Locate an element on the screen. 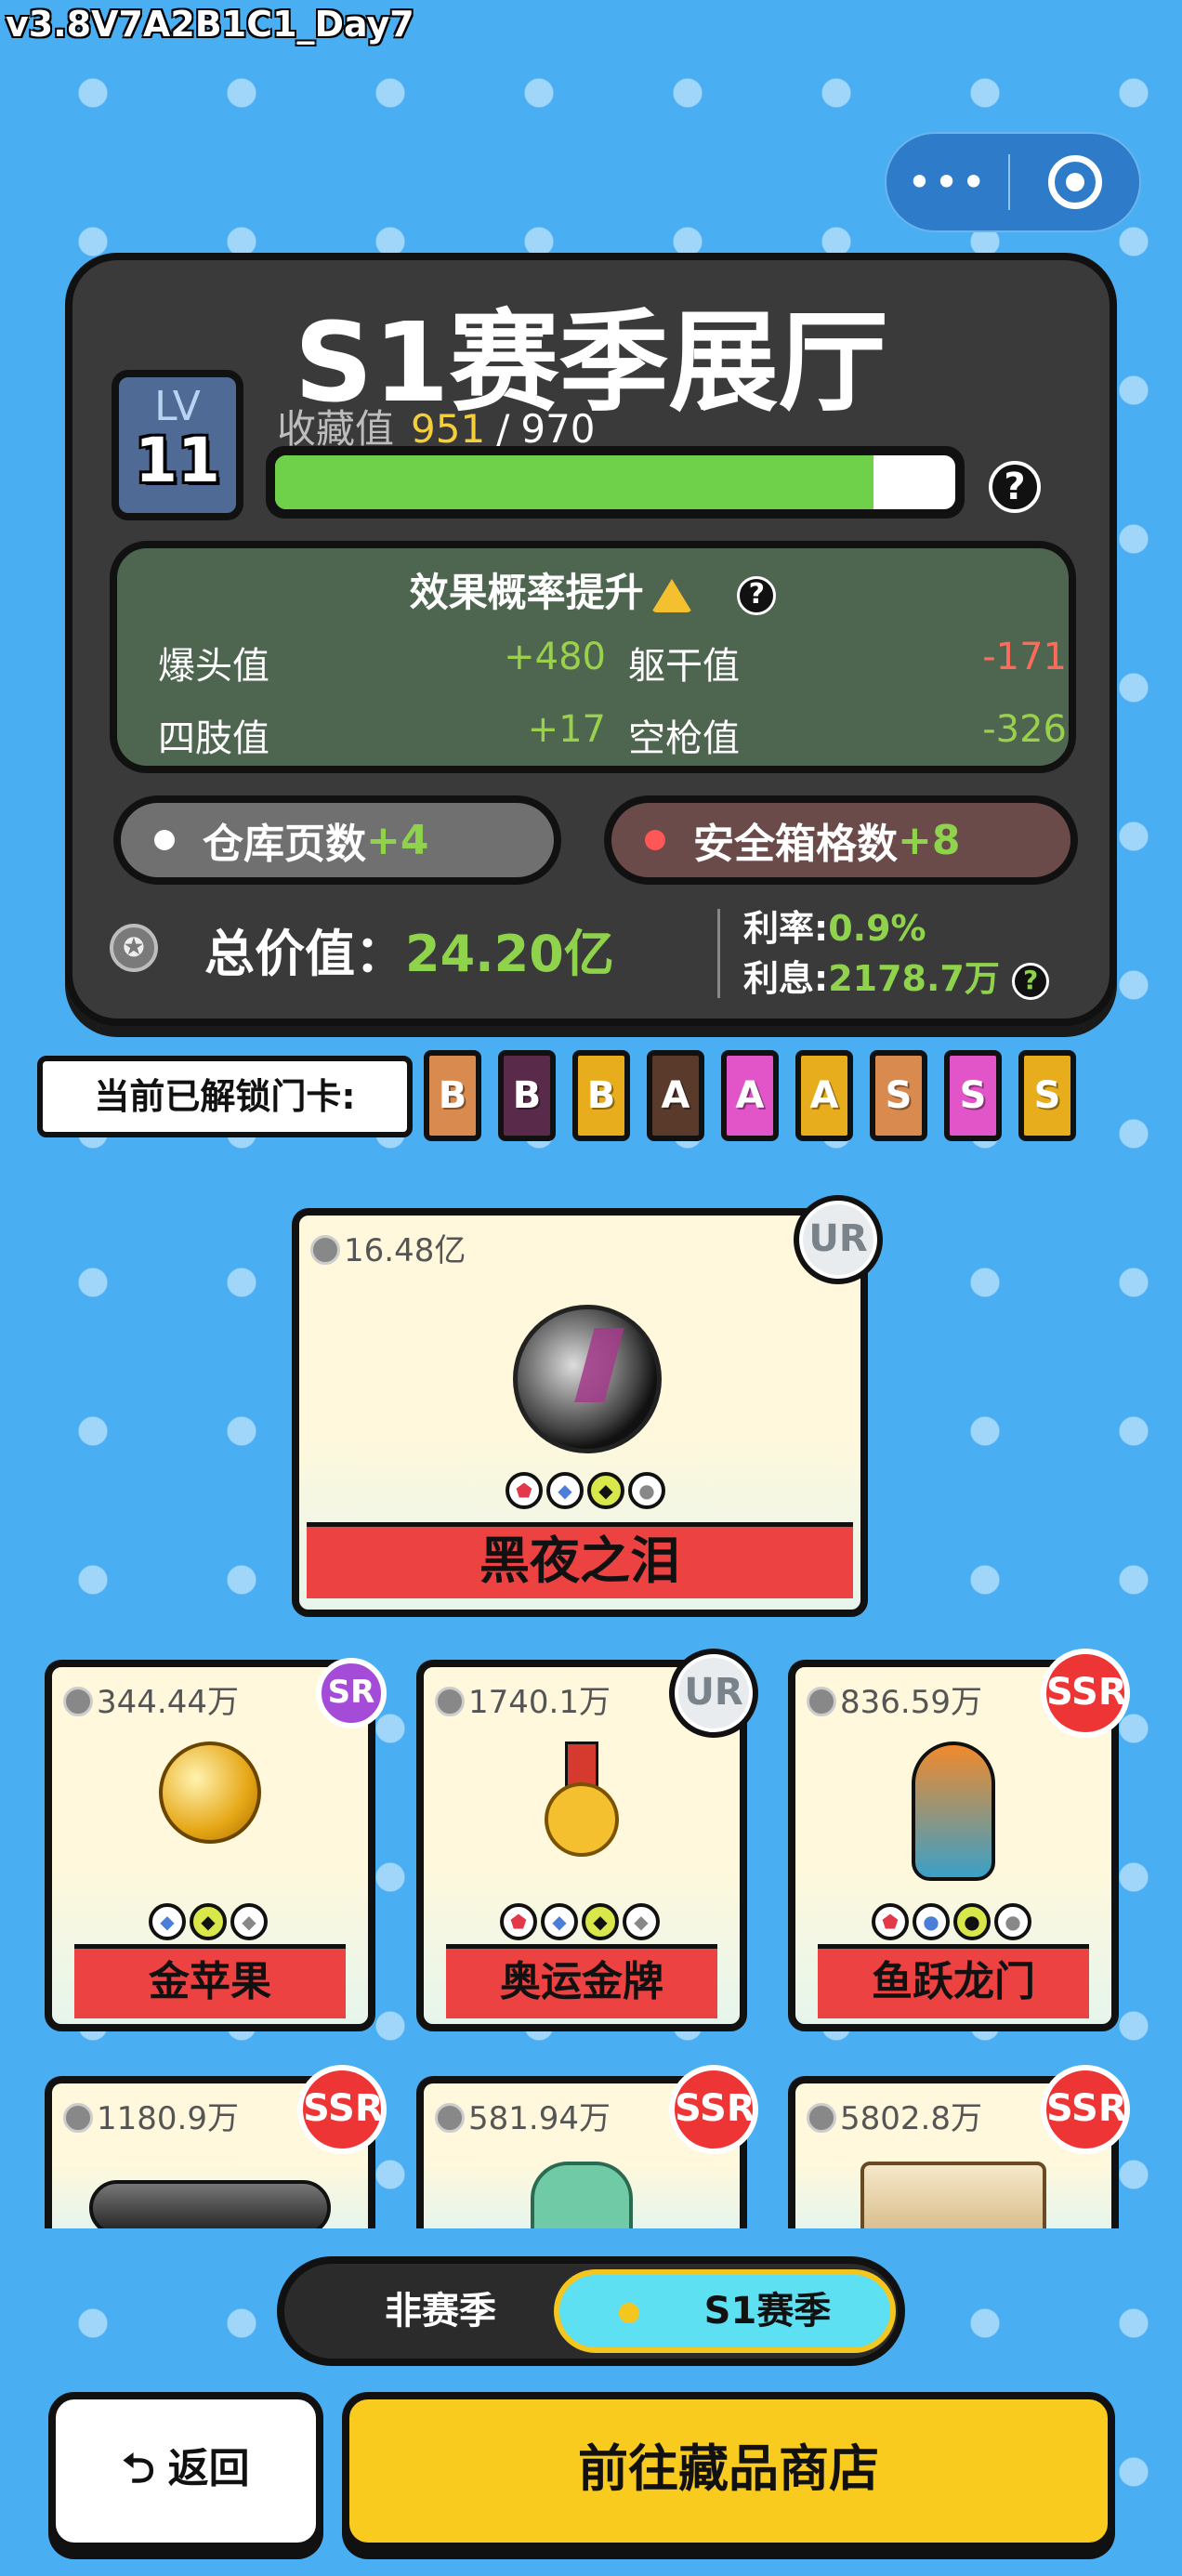 The width and height of the screenshot is (1182, 2576). effect-title: 效果概率提升 is located at coordinates (526, 592).